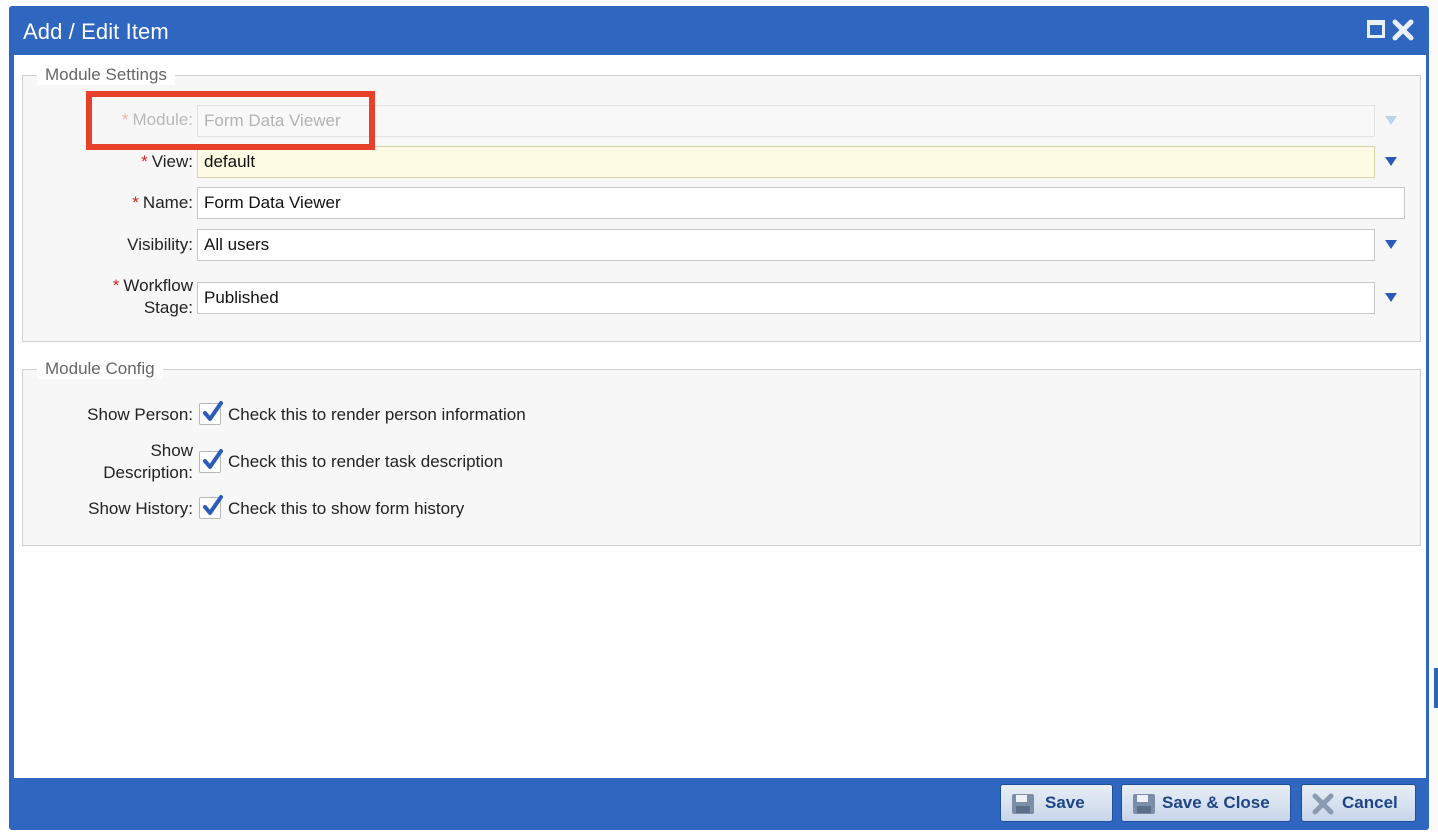 This screenshot has width=1438, height=832. What do you see at coordinates (786, 162) in the screenshot?
I see `view-combobox: default` at bounding box center [786, 162].